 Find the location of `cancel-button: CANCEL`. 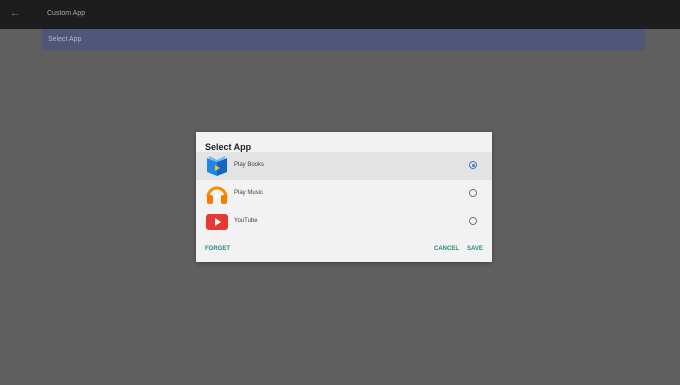

cancel-button: CANCEL is located at coordinates (446, 249).